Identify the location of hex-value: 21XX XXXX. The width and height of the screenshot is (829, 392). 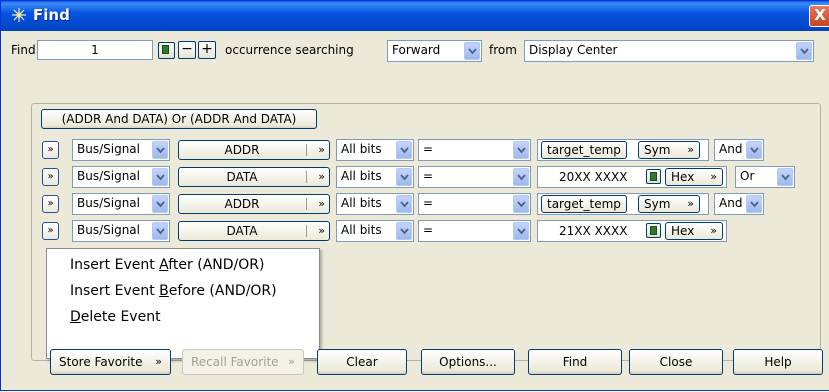
(593, 231).